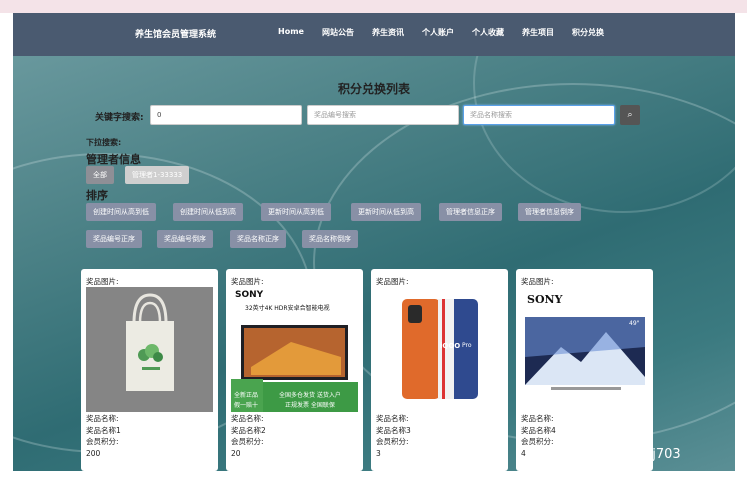  I want to click on points-value: 3, so click(378, 453).